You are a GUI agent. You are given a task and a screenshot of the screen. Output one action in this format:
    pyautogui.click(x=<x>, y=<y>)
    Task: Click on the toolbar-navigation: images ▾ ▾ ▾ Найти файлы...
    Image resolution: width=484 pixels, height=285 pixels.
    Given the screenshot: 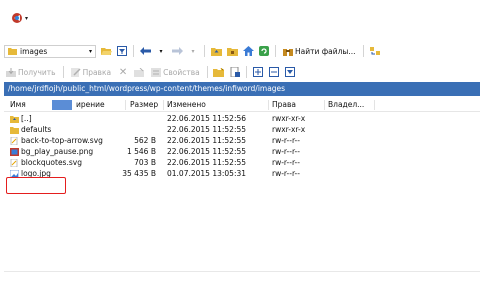 What is the action you would take?
    pyautogui.click(x=242, y=51)
    